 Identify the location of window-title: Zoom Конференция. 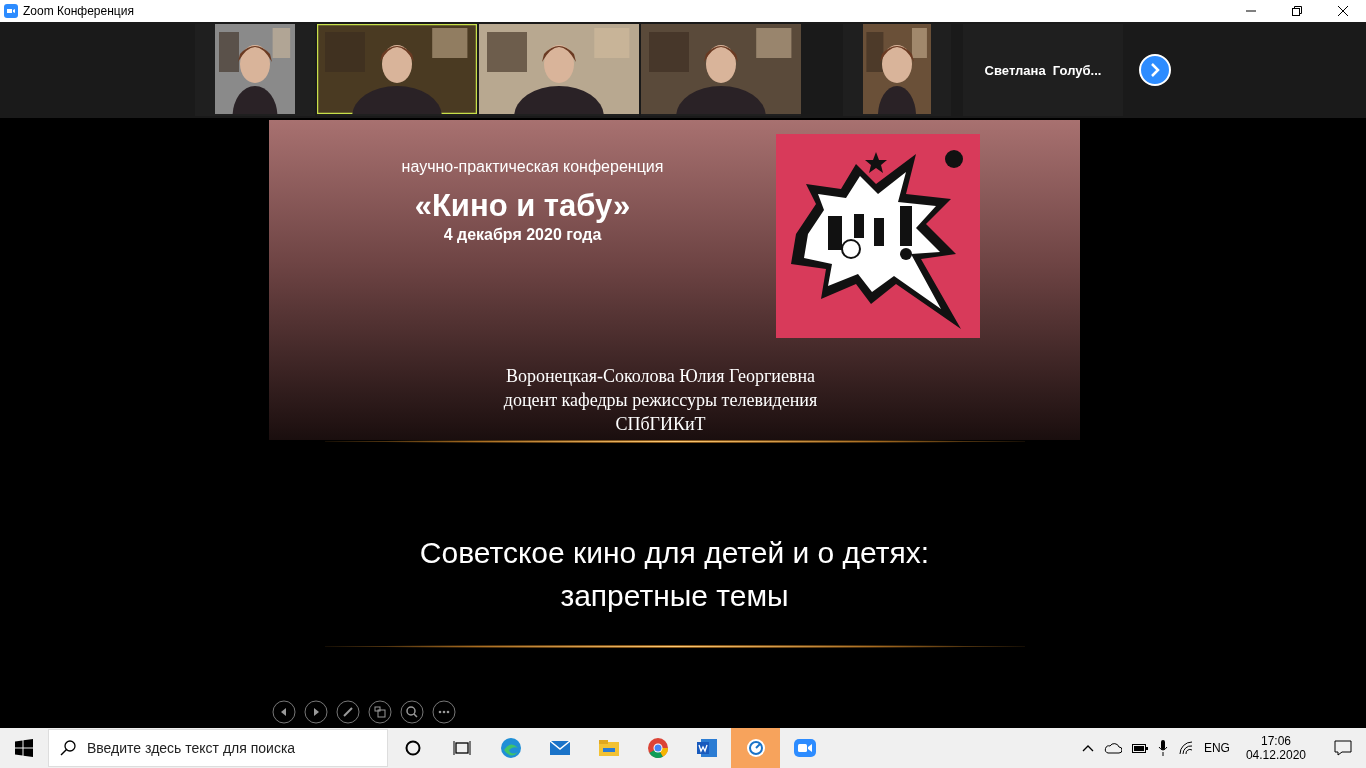
(79, 11).